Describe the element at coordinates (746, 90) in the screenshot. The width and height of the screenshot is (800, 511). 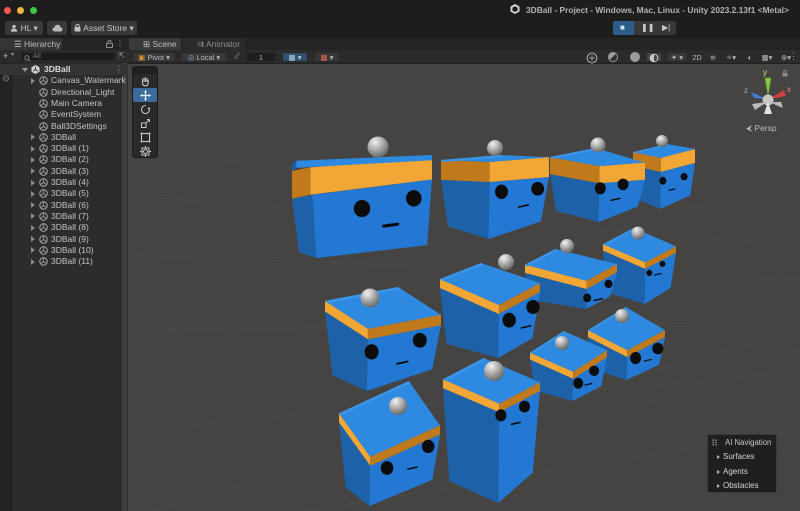
I see `svg-text: z` at that location.